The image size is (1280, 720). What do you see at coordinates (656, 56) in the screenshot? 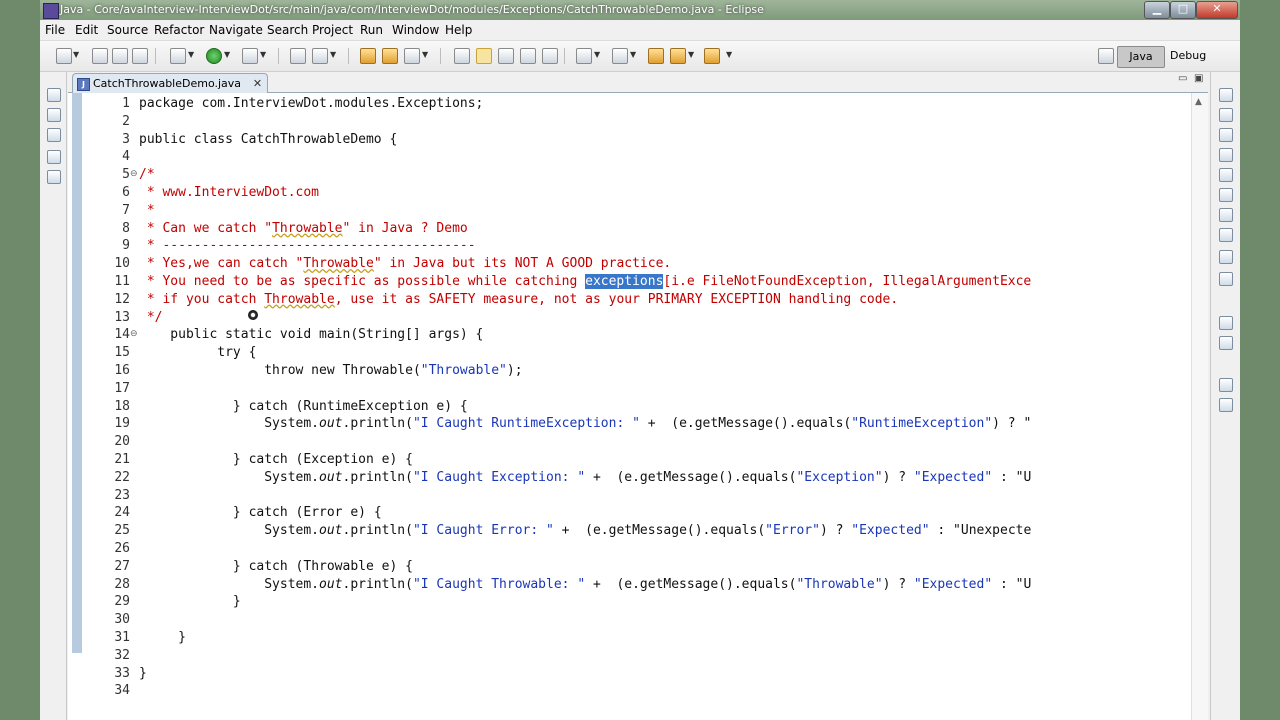
I see `last-edit-location-icon` at bounding box center [656, 56].